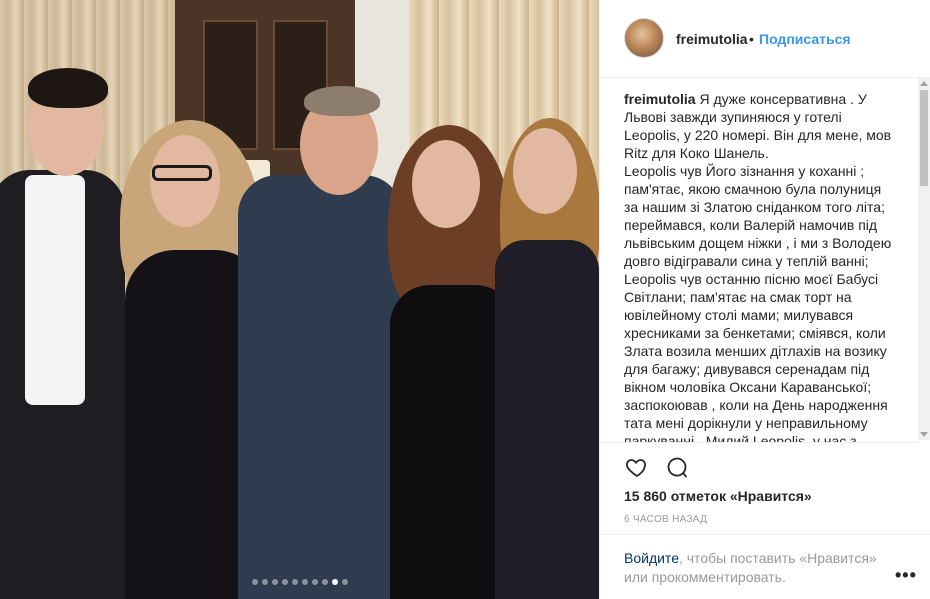 The height and width of the screenshot is (599, 930). What do you see at coordinates (805, 39) in the screenshot?
I see `follow-button: Подписаться` at bounding box center [805, 39].